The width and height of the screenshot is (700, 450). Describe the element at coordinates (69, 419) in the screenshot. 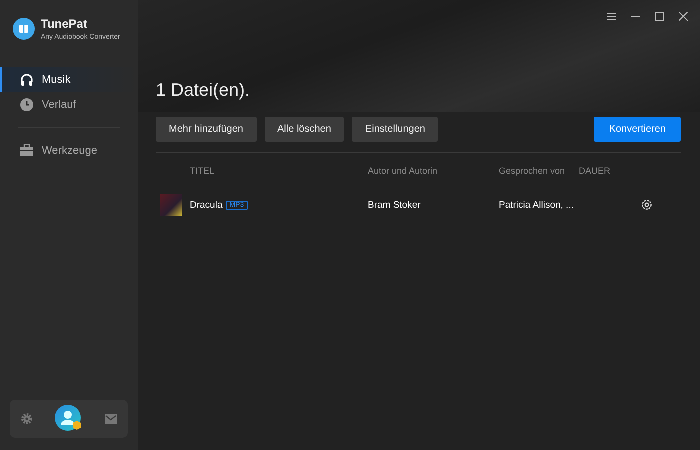

I see `avatar-icon` at that location.